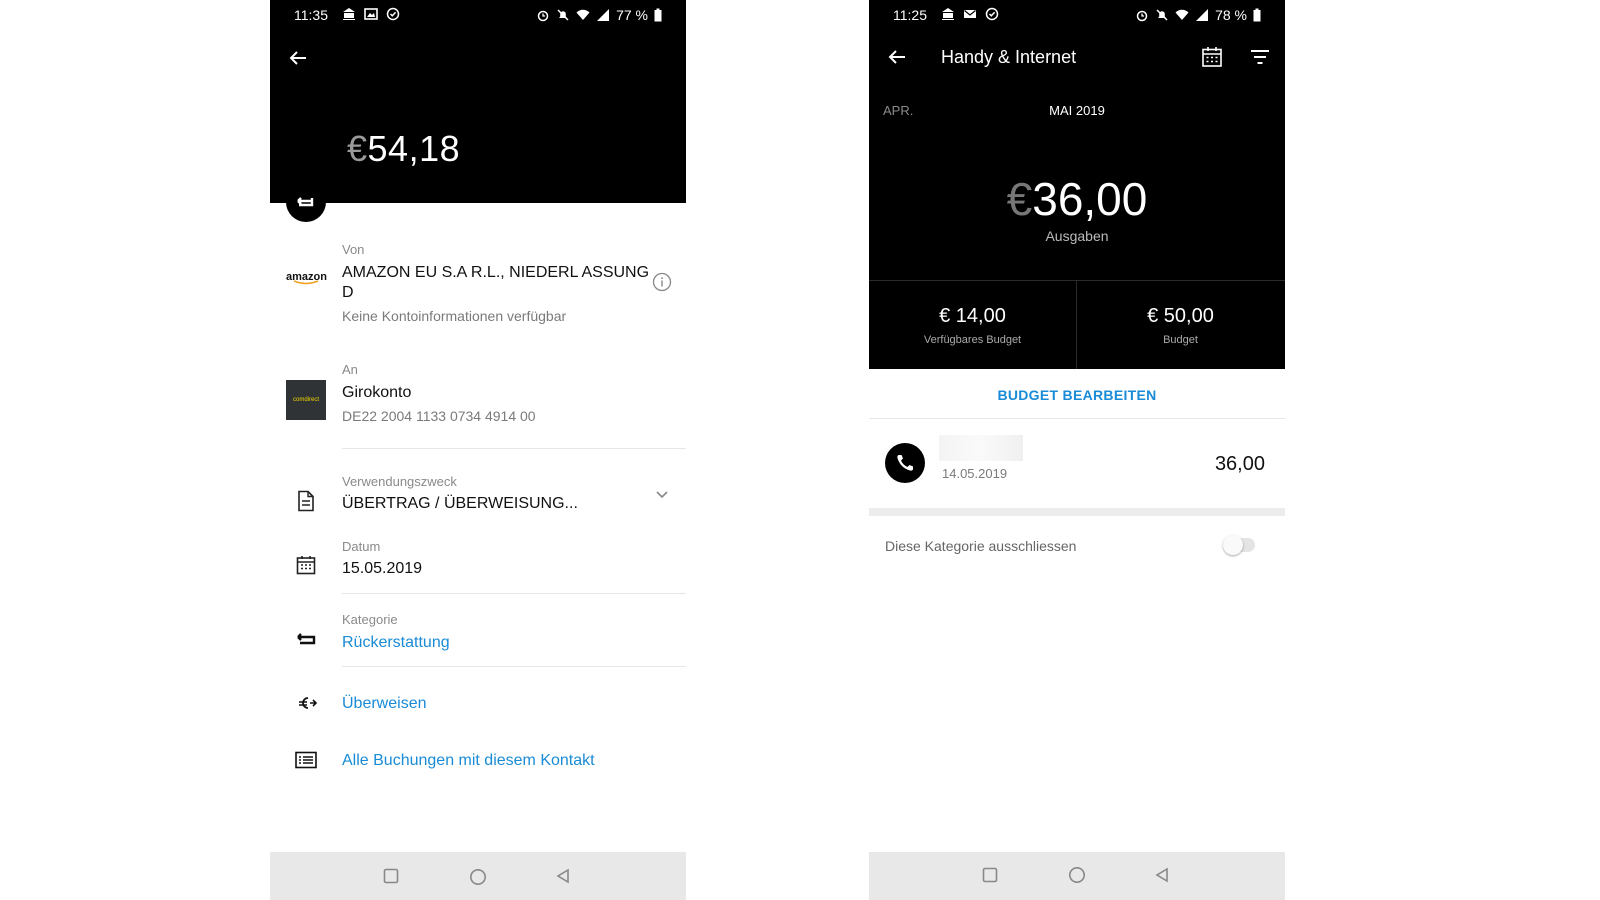 Image resolution: width=1600 pixels, height=900 pixels. Describe the element at coordinates (350, 369) in the screenshot. I see `to-label: An` at that location.